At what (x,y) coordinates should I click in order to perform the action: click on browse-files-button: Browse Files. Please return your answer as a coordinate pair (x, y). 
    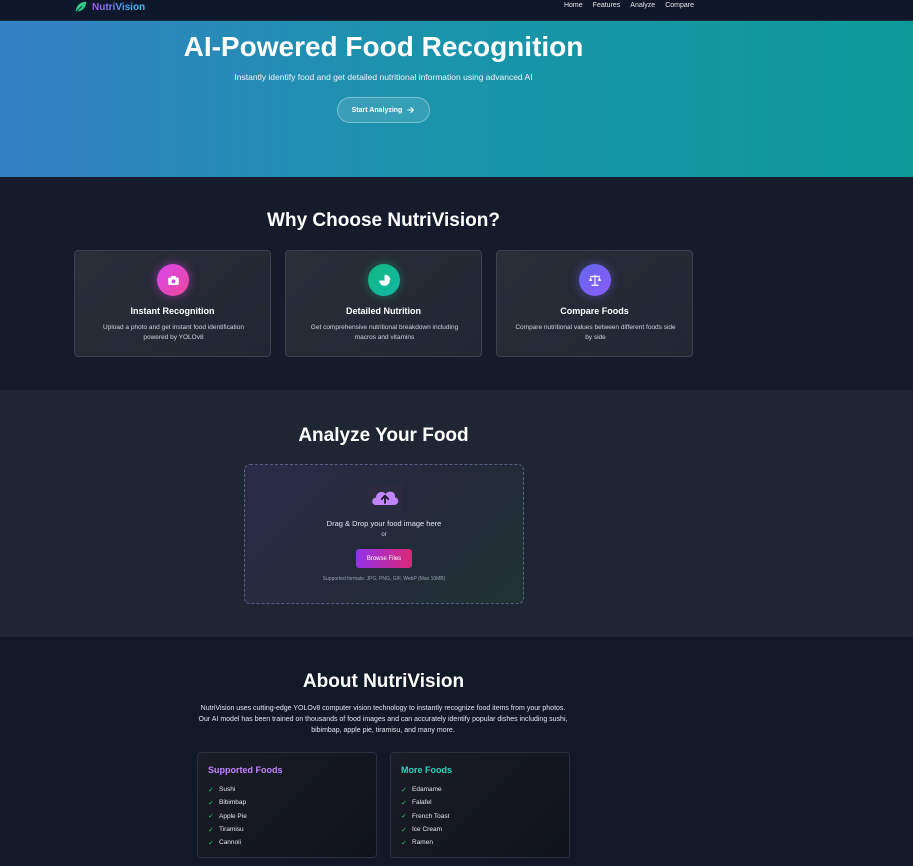
    Looking at the image, I should click on (384, 558).